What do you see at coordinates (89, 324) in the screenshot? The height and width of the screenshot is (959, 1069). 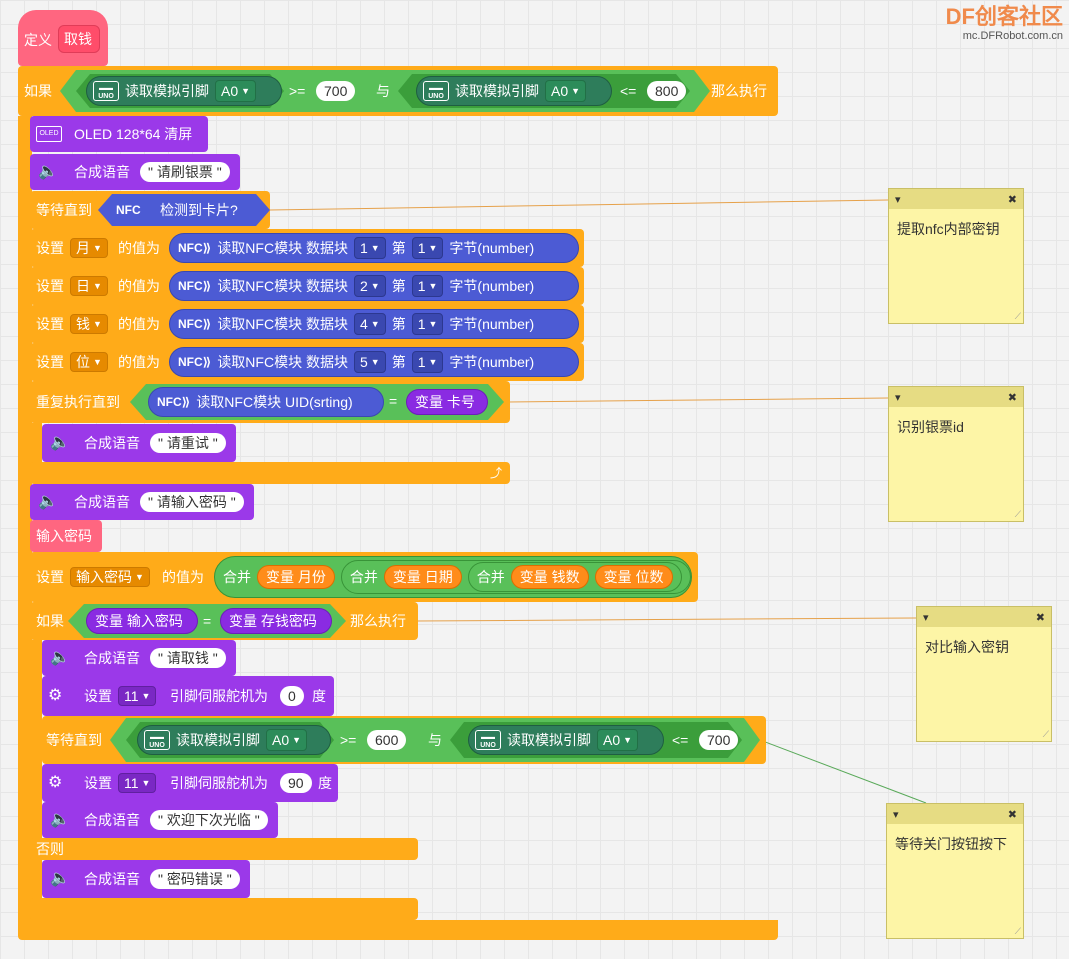 I see `var-dropdown: 钱 ▼` at bounding box center [89, 324].